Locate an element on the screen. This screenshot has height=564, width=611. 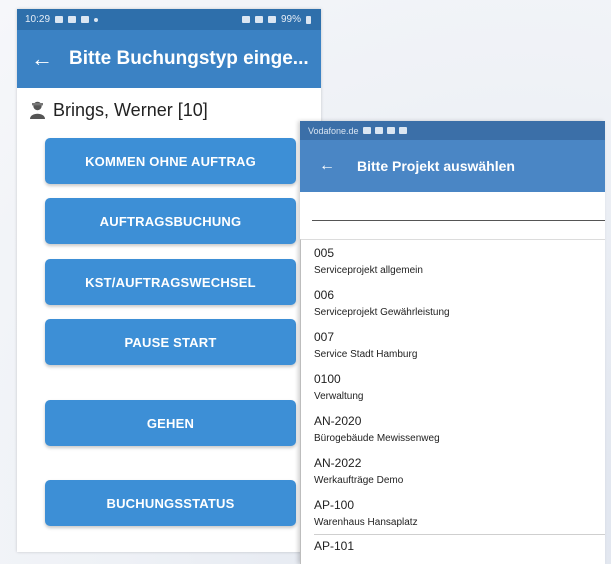
project-code: AP-100 is located at coordinates (334, 505).